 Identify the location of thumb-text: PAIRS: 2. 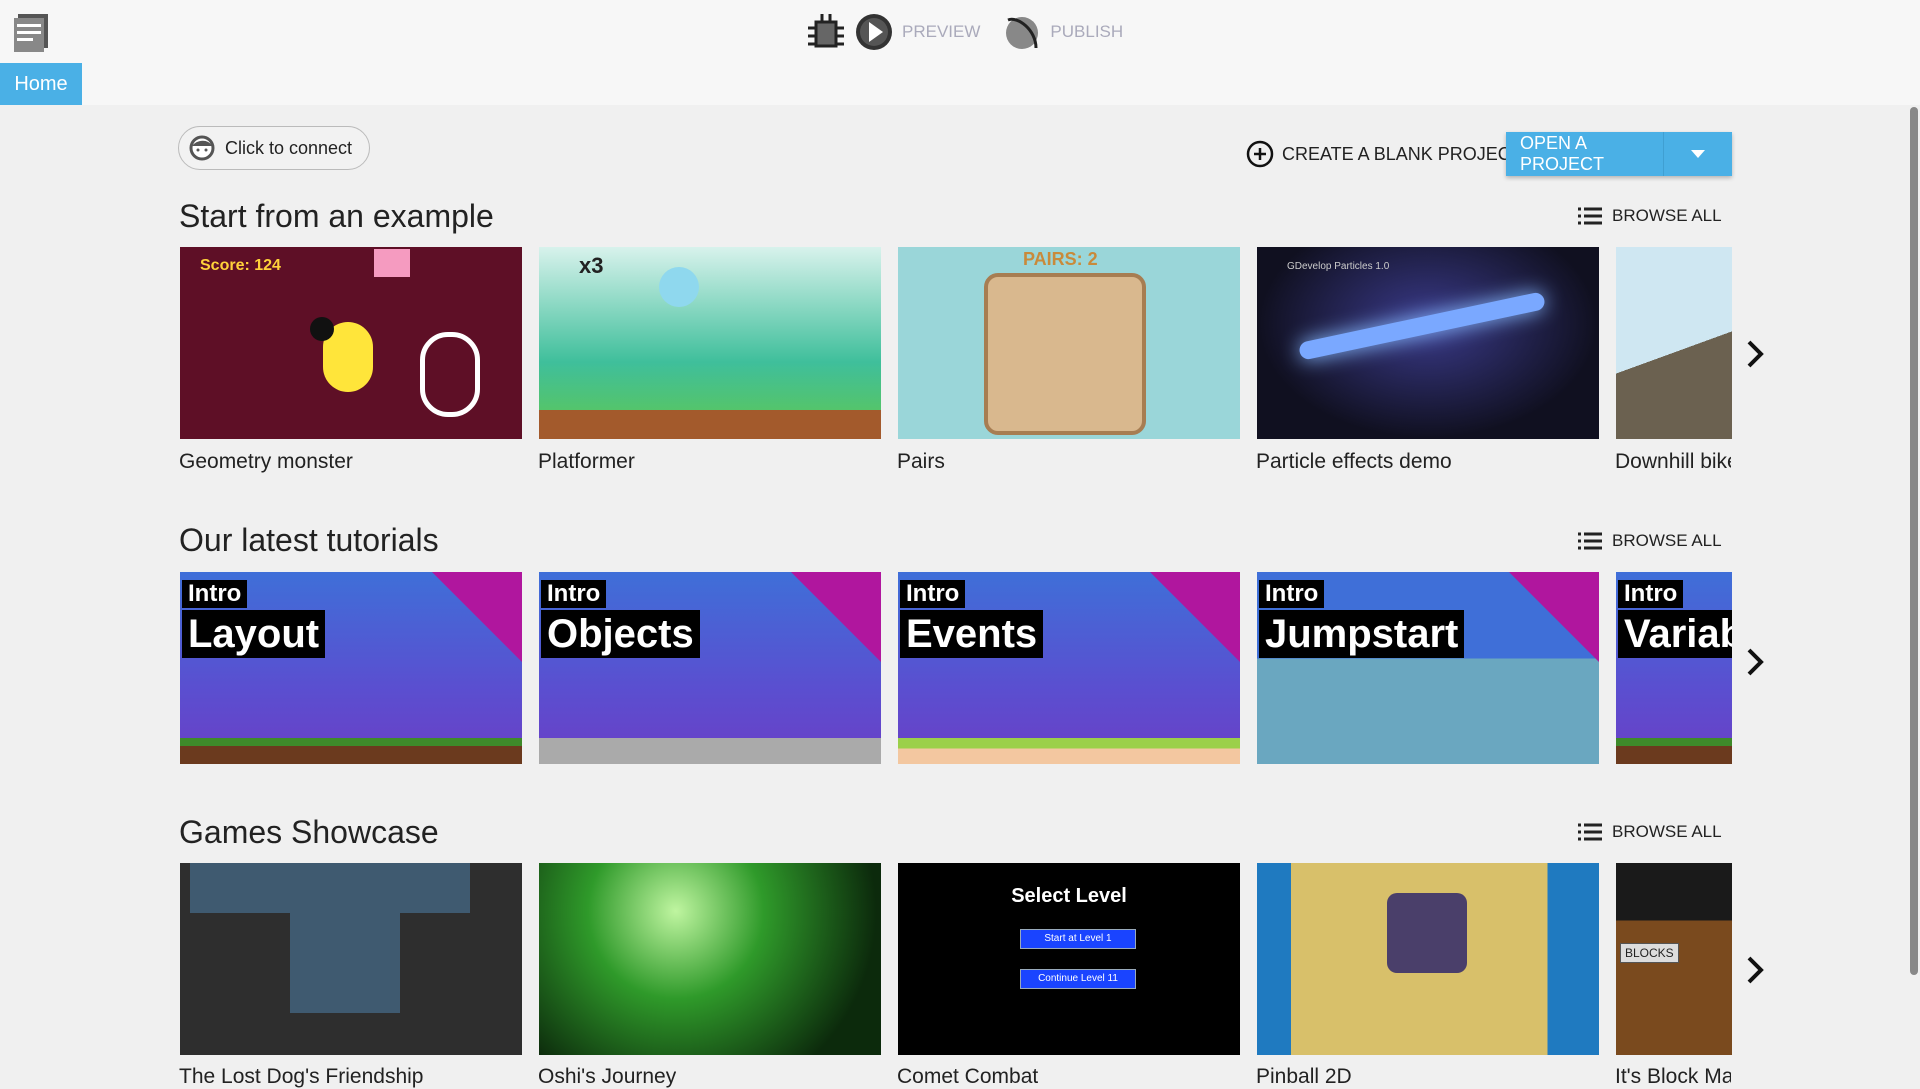
(1060, 259).